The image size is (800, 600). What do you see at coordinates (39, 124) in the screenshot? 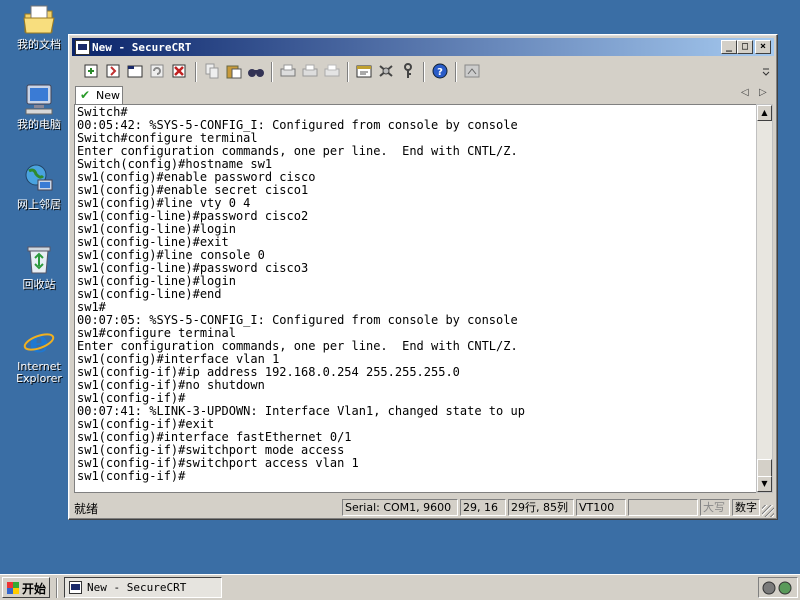
I see `desktop-icon-label: 我的电脑` at bounding box center [39, 124].